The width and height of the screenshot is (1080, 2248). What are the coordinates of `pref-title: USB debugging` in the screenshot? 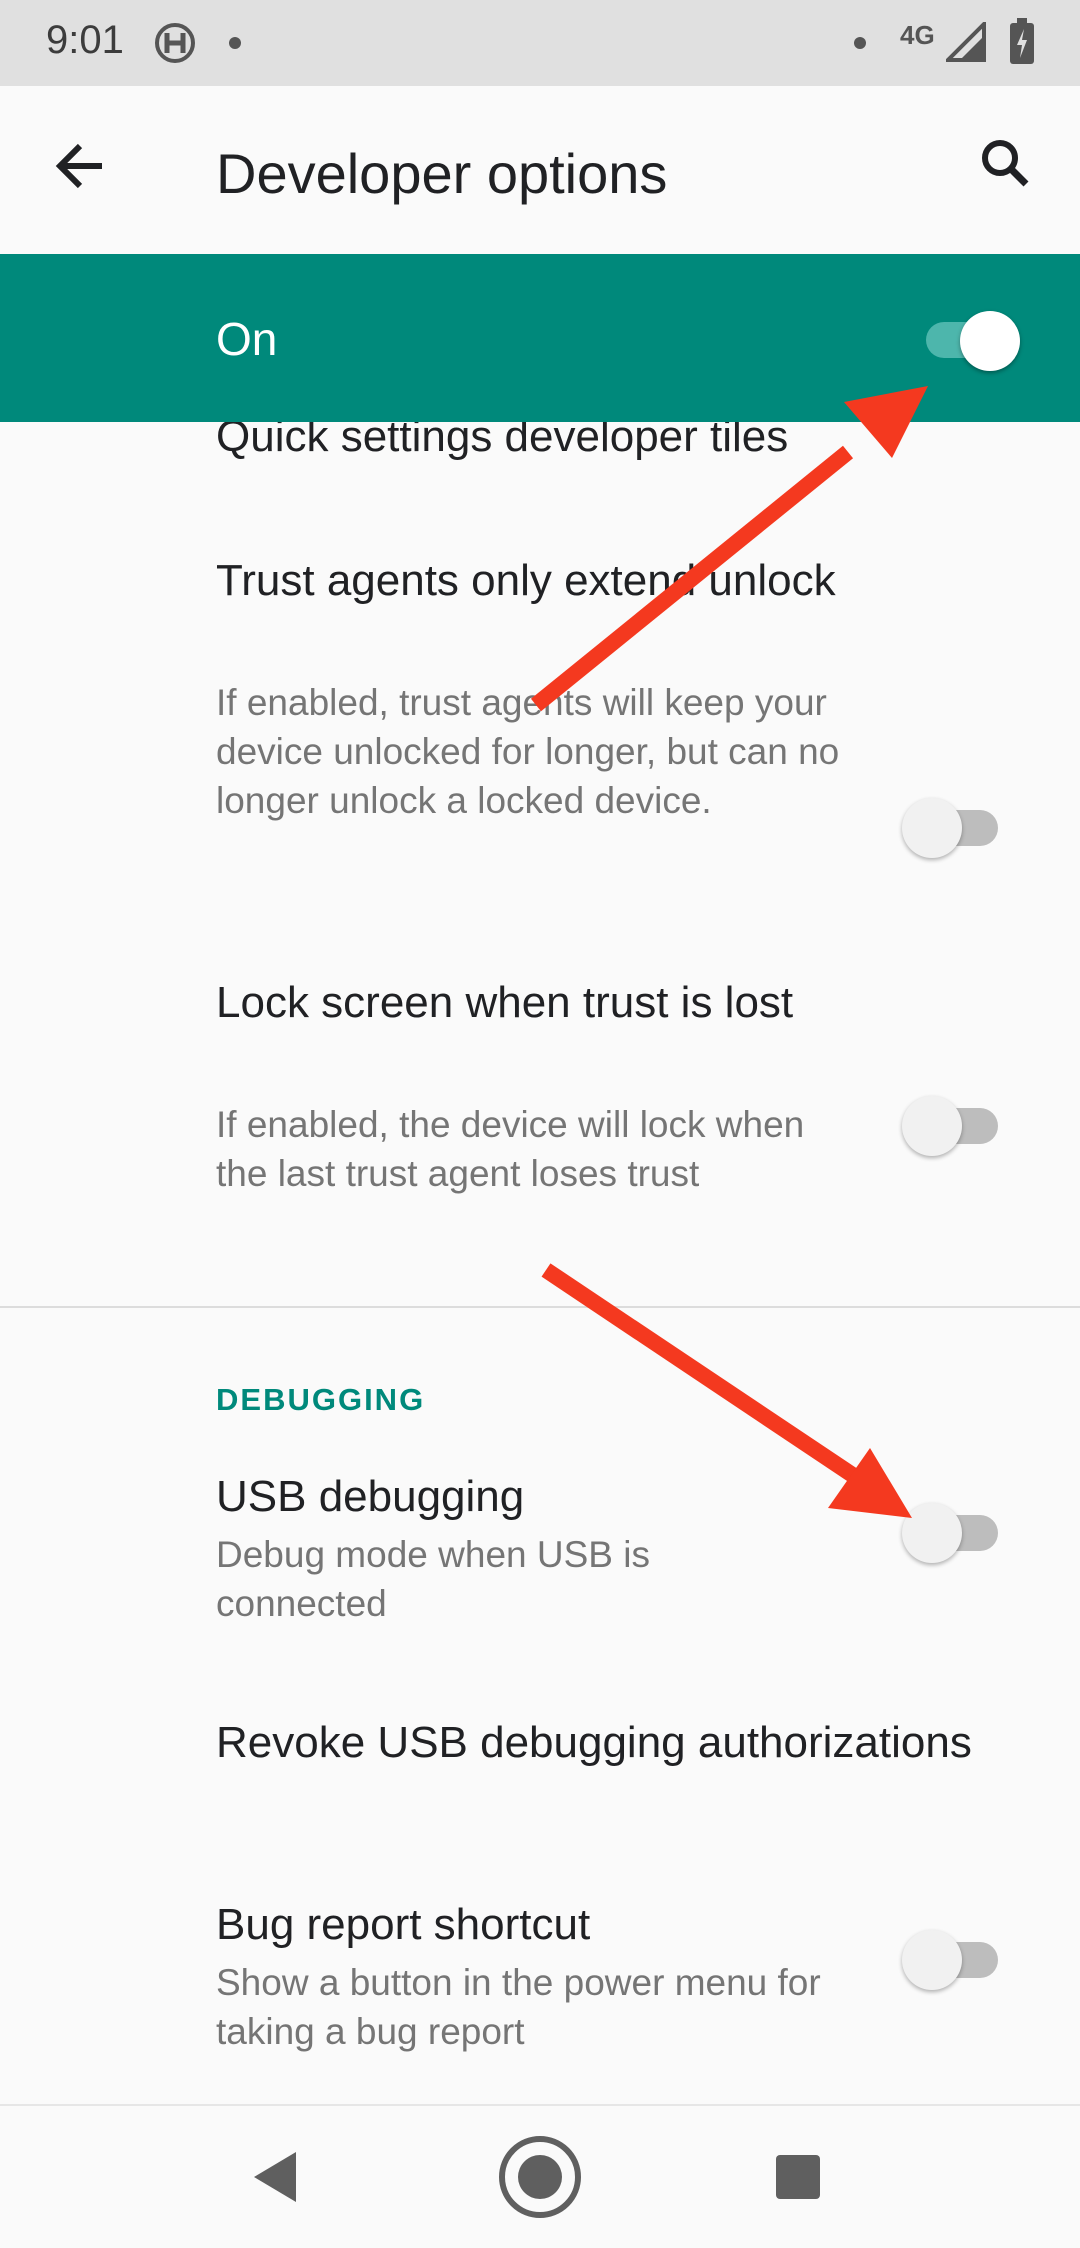 It's located at (370, 1496).